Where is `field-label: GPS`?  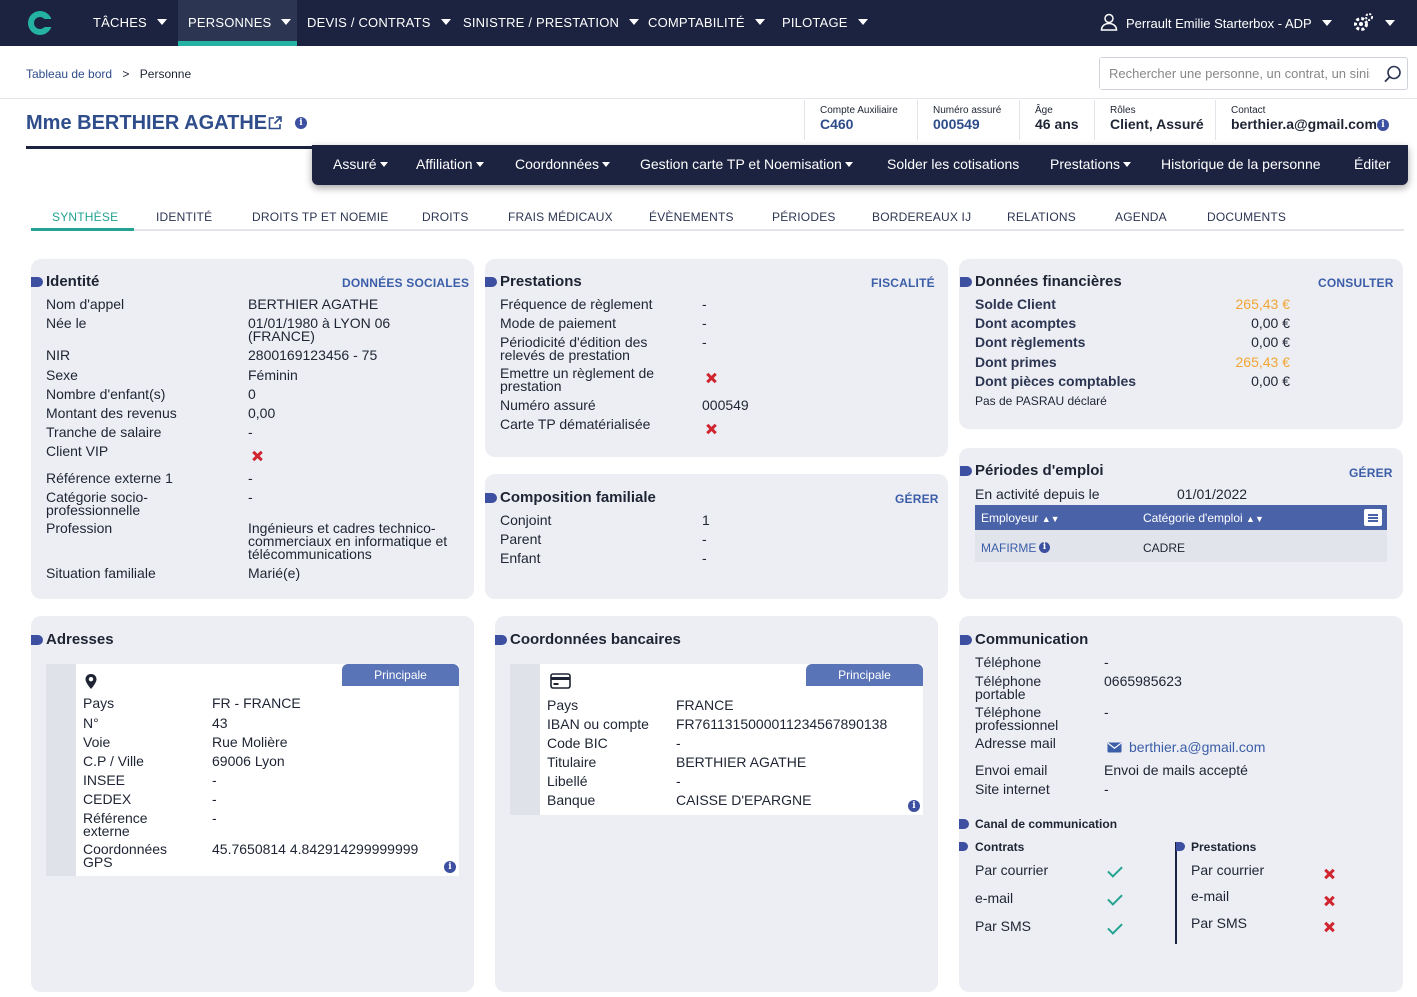 field-label: GPS is located at coordinates (98, 862).